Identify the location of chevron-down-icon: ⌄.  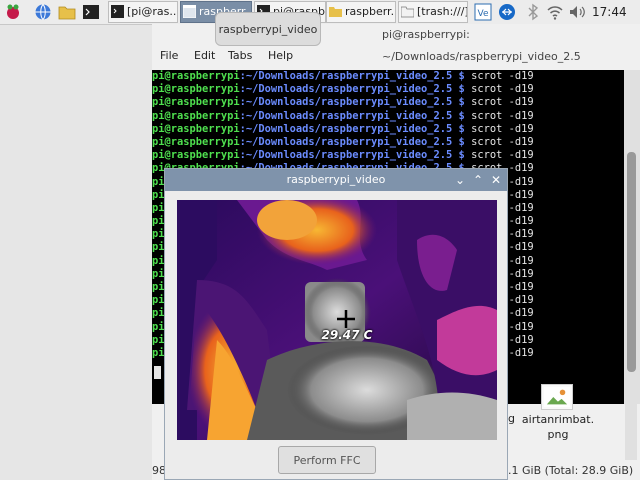
(460, 180).